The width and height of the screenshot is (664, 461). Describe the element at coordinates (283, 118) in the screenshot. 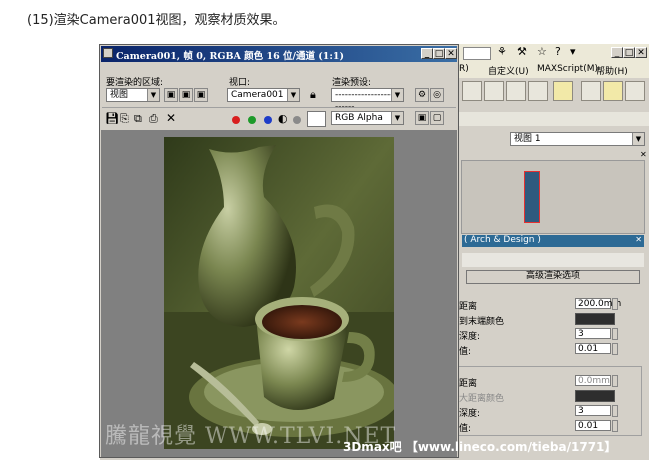

I see `alpha-channel-icon: ◐` at that location.